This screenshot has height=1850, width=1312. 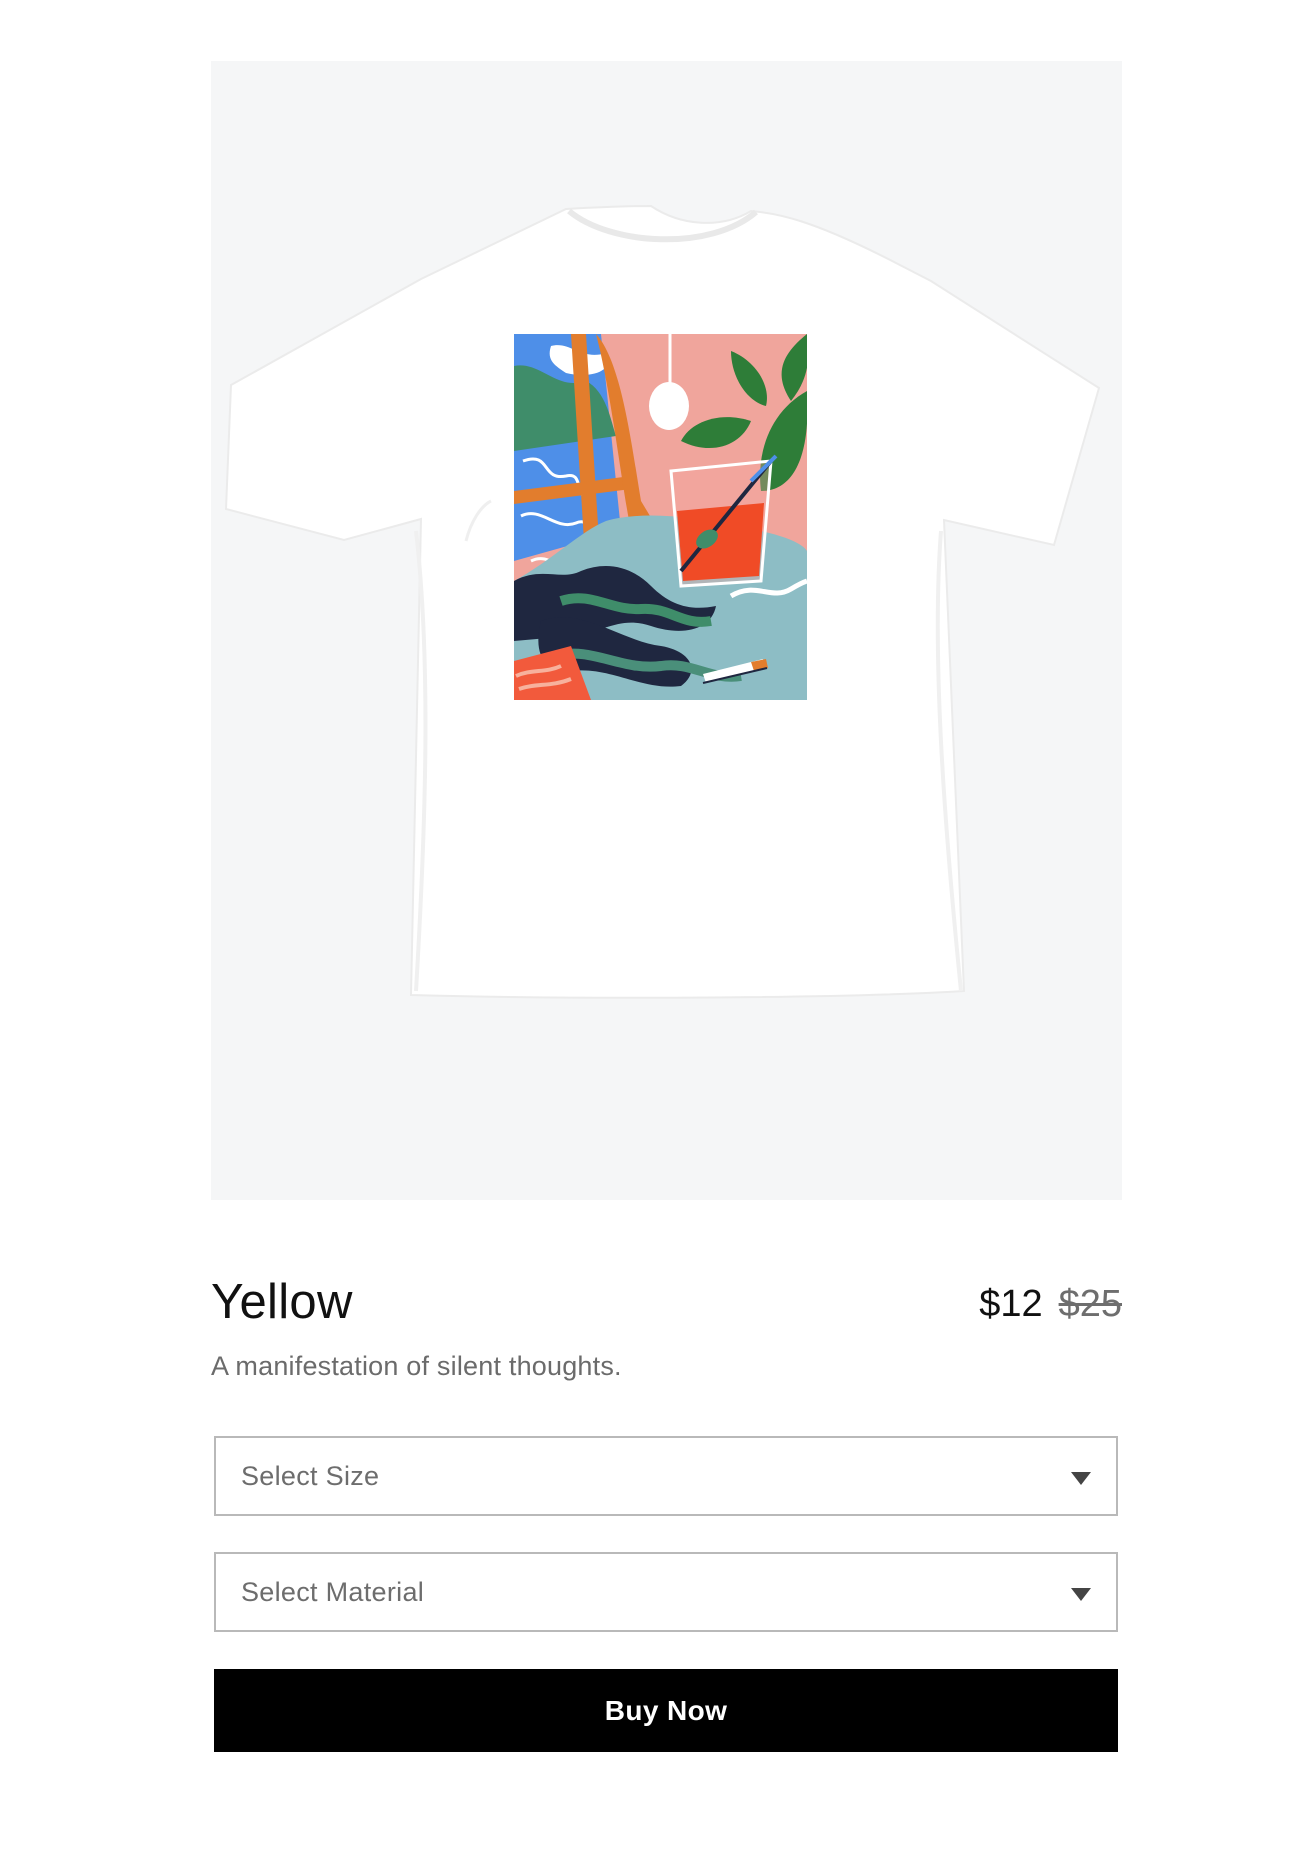 I want to click on product-description: A manifestation of silent thoughts., so click(x=416, y=1366).